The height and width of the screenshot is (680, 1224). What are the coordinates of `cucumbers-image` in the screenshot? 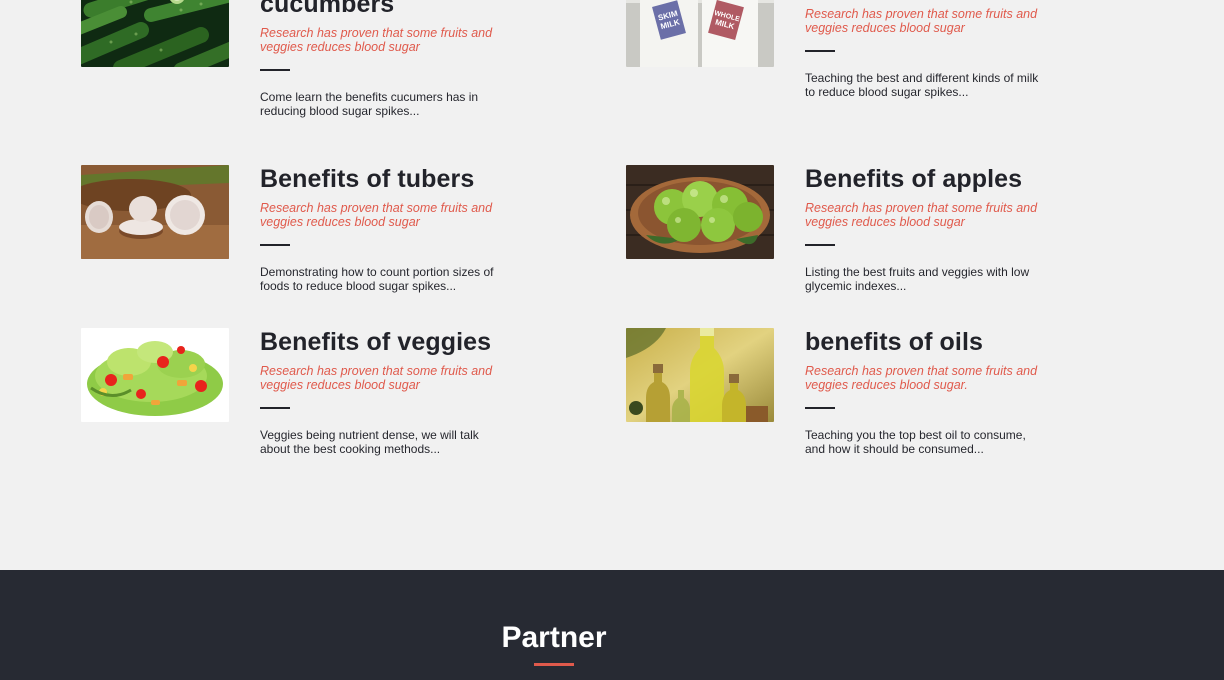 It's located at (155, 33).